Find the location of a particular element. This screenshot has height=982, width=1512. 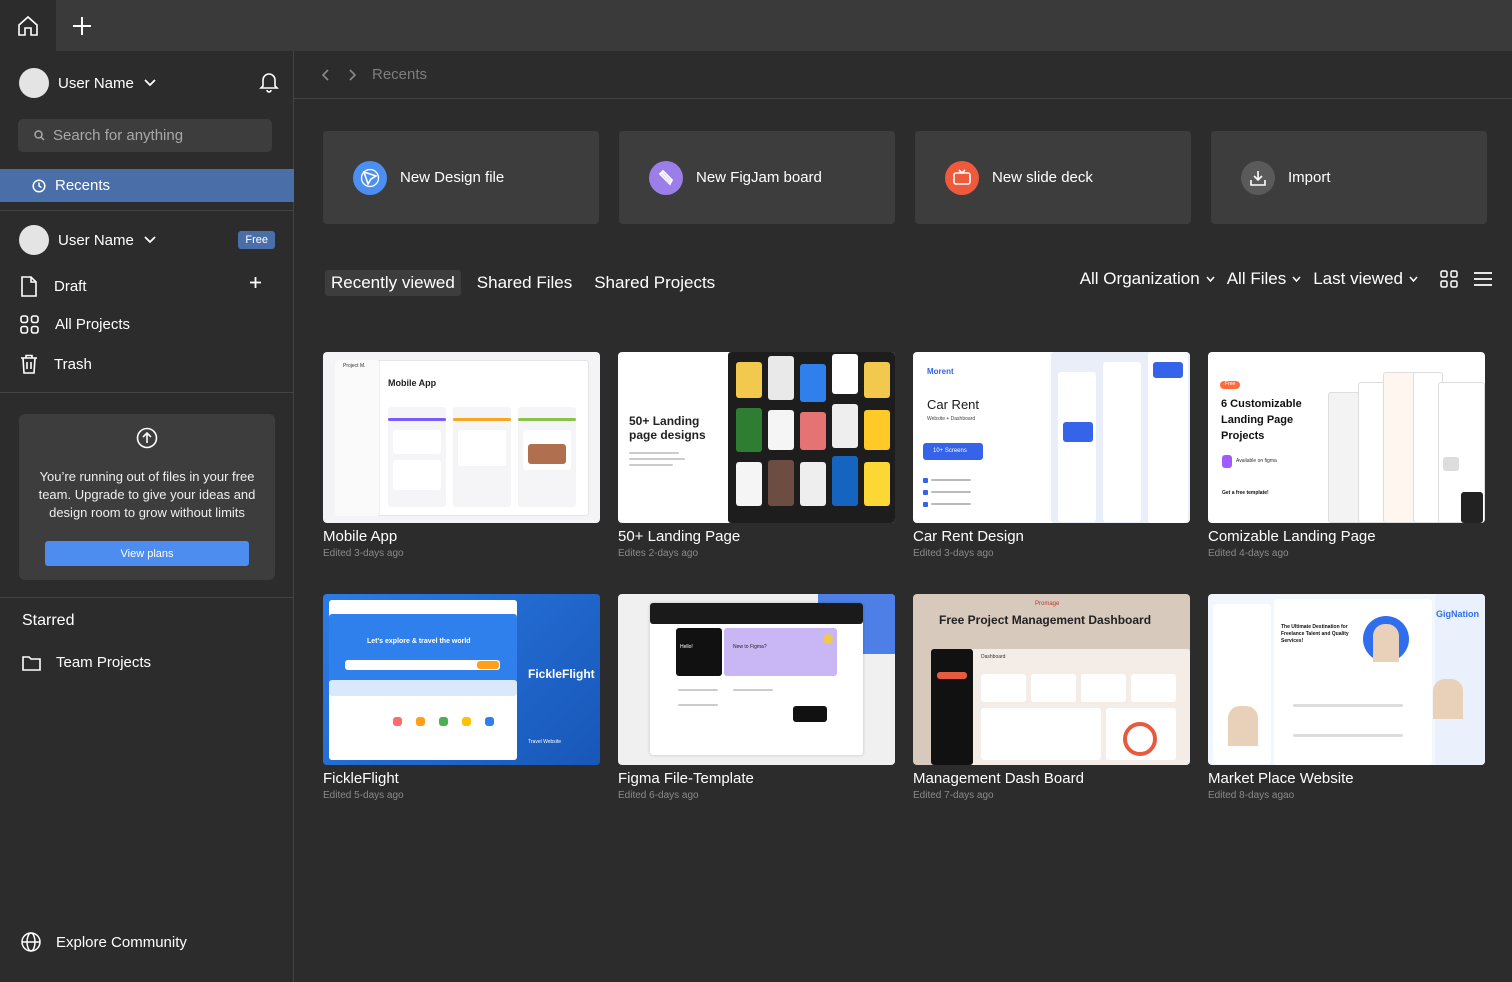

plus-icon is located at coordinates (82, 25).